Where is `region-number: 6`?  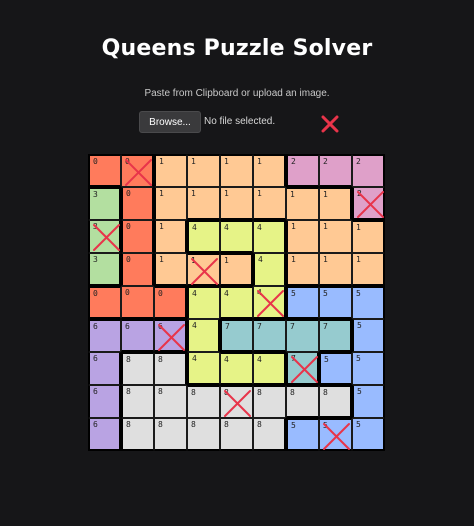 region-number: 6 is located at coordinates (95, 358).